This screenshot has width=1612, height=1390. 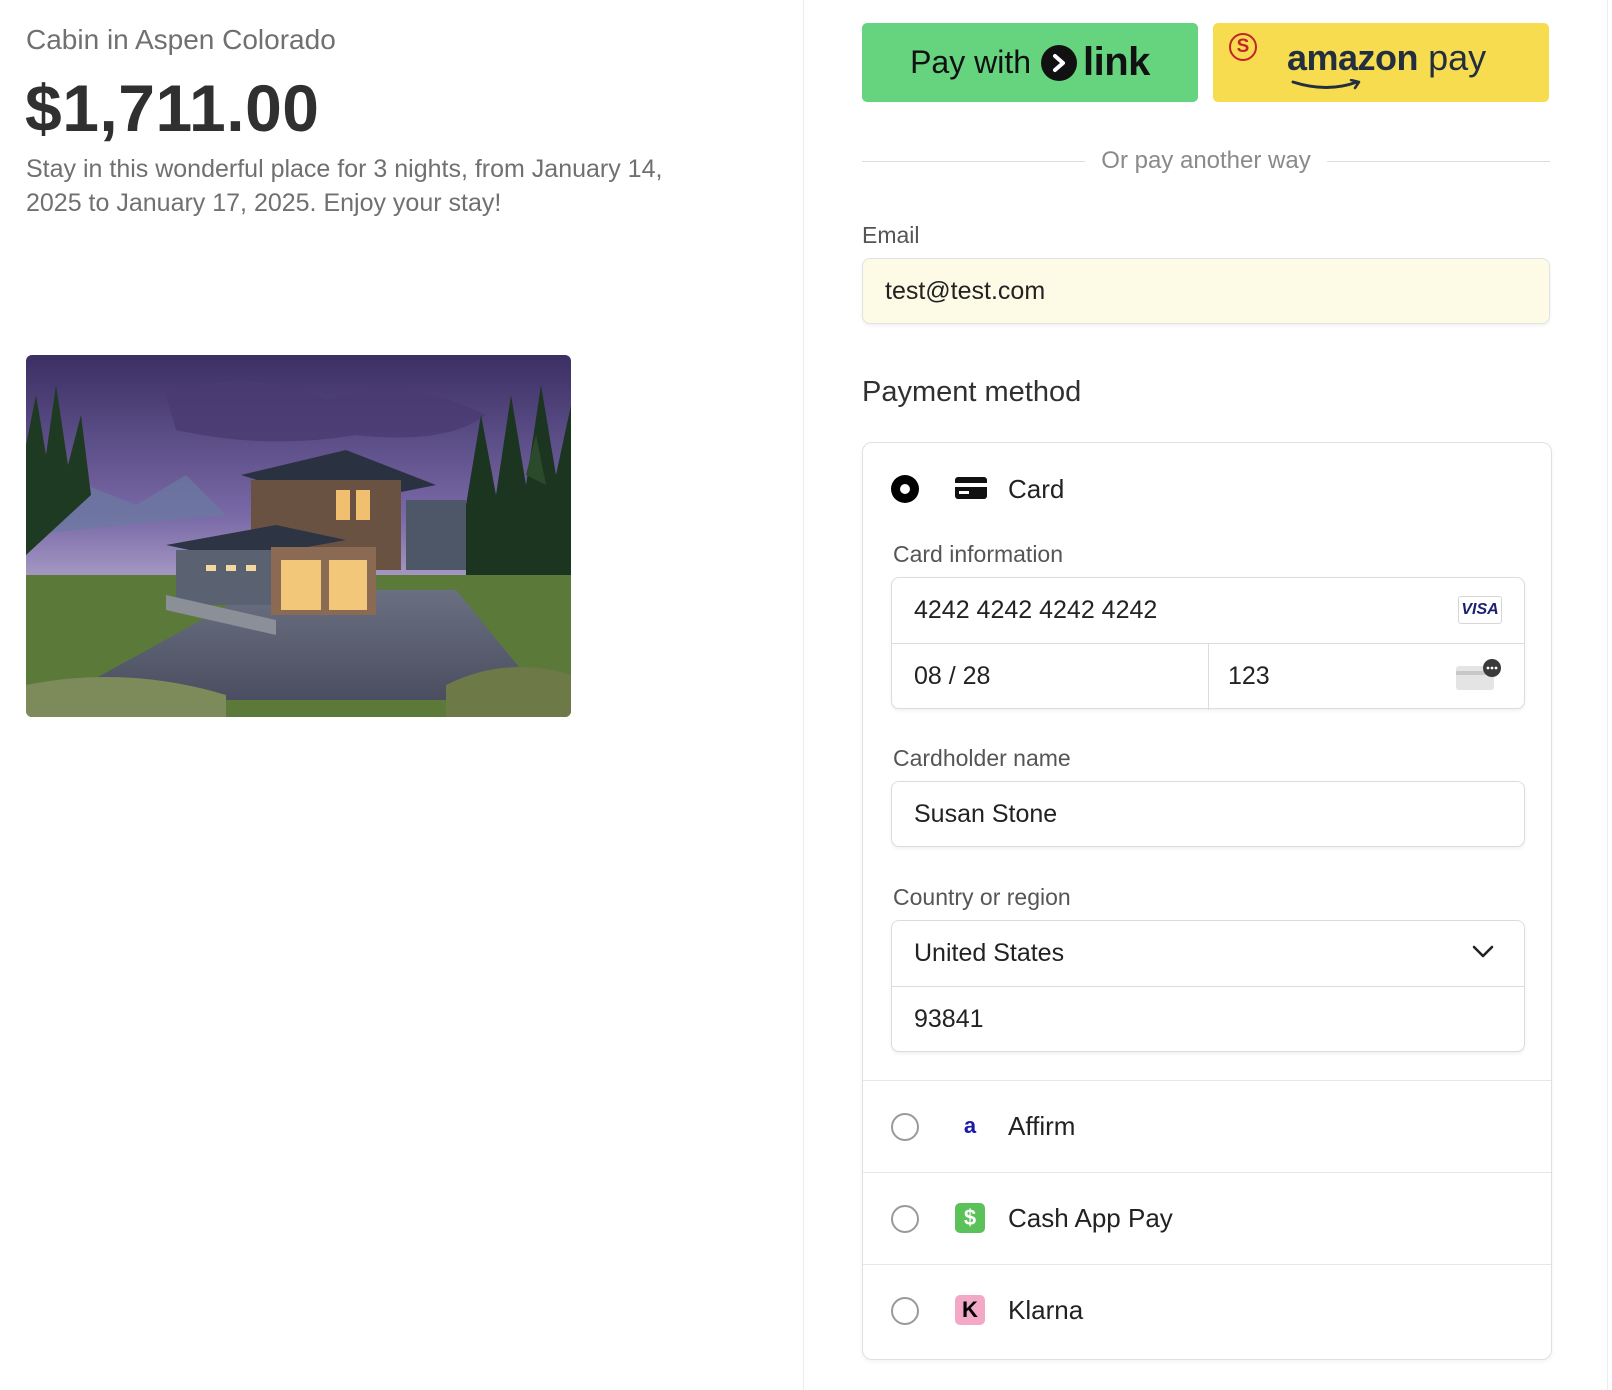 I want to click on cvc-hint-icon, so click(x=1478, y=674).